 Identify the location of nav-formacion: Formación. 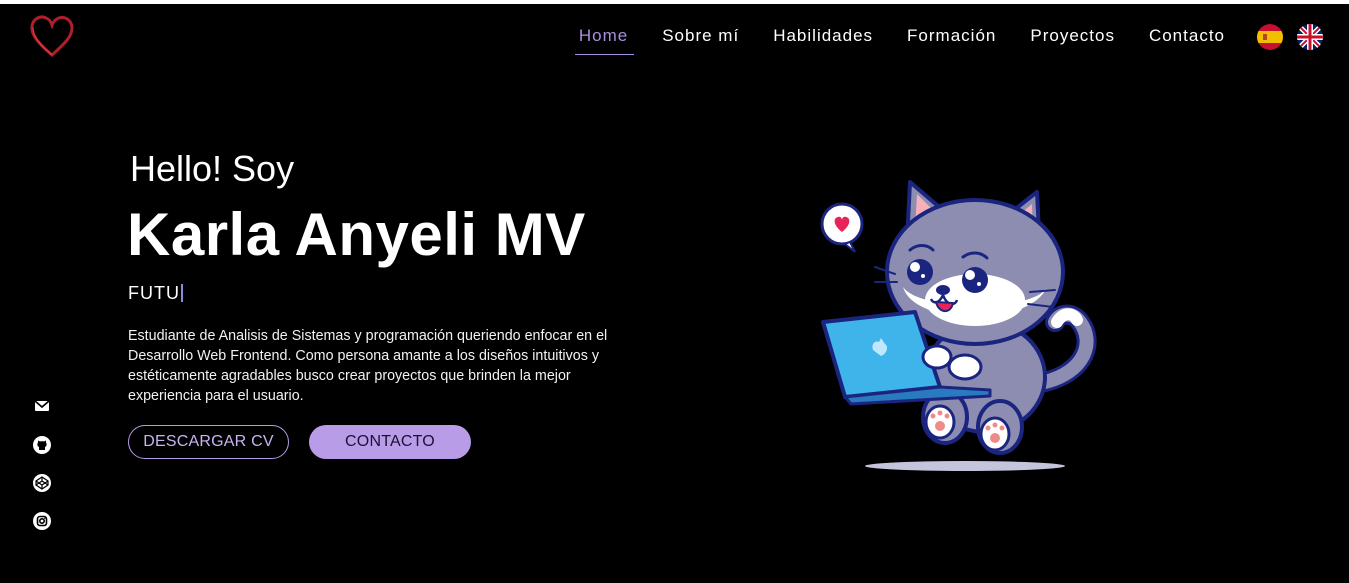
(951, 40).